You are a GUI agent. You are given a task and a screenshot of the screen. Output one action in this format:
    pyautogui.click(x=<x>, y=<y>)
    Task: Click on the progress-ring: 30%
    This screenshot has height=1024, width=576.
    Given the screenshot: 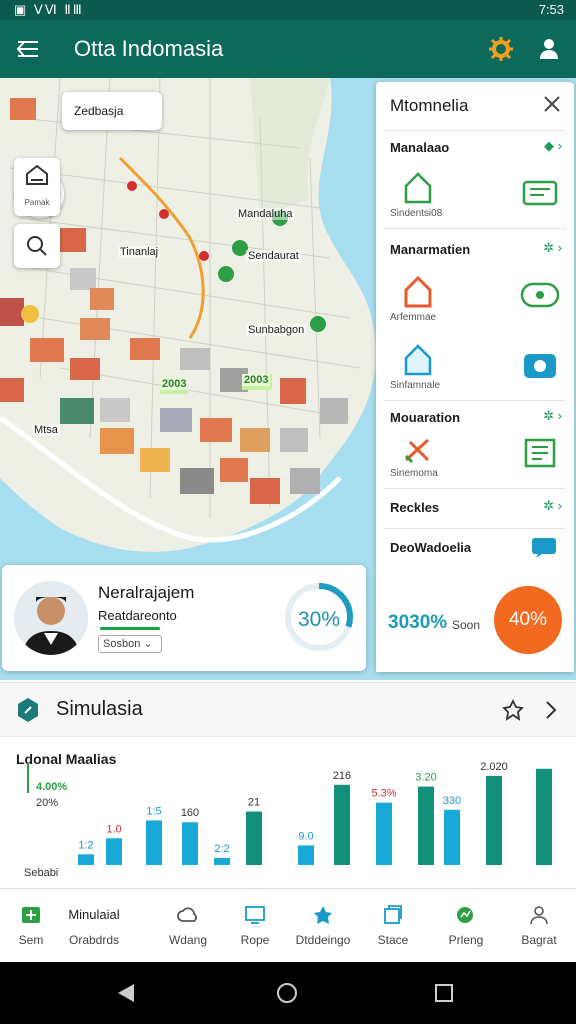 What is the action you would take?
    pyautogui.click(x=319, y=617)
    